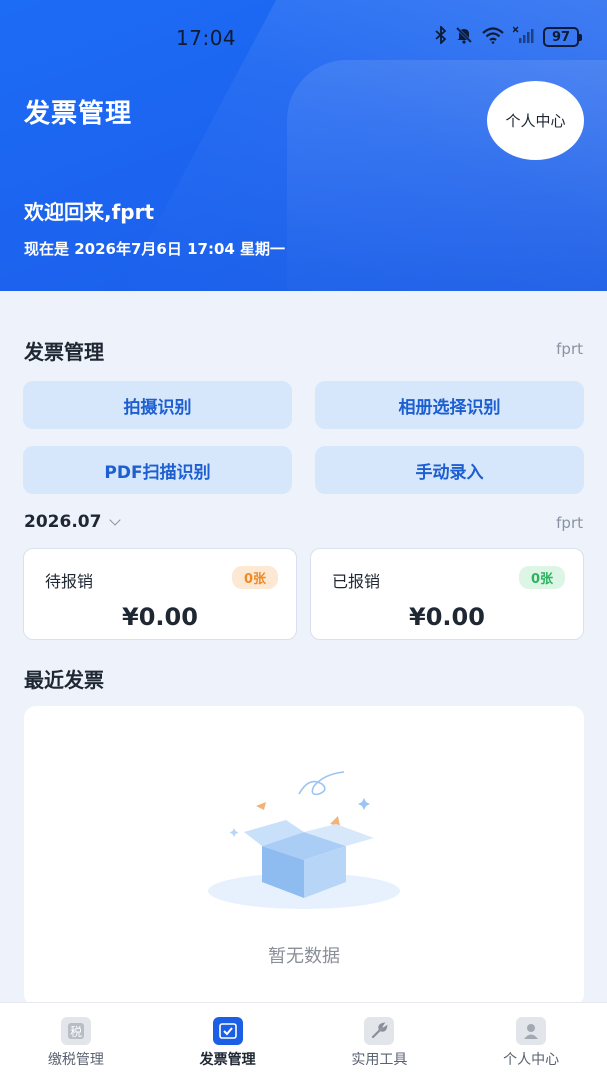 Image resolution: width=607 pixels, height=1080 pixels. What do you see at coordinates (379, 1031) in the screenshot?
I see `wrench-icon` at bounding box center [379, 1031].